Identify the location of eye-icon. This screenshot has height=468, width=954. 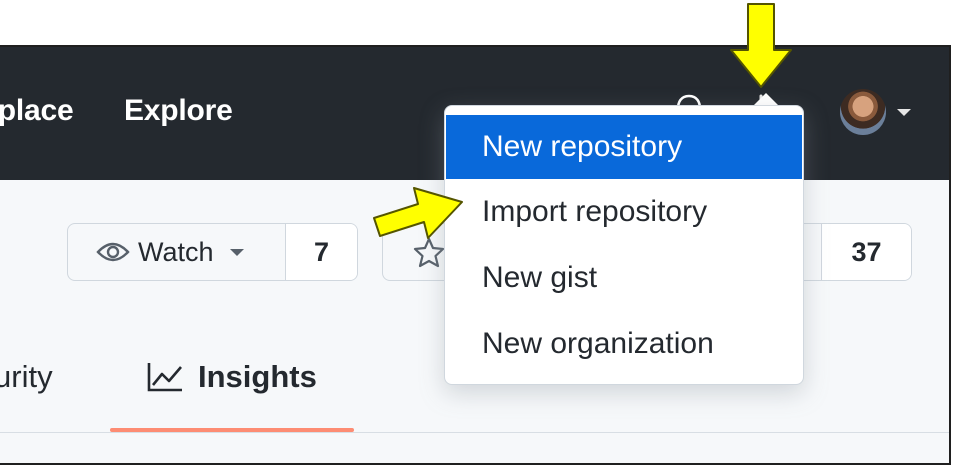
(113, 252).